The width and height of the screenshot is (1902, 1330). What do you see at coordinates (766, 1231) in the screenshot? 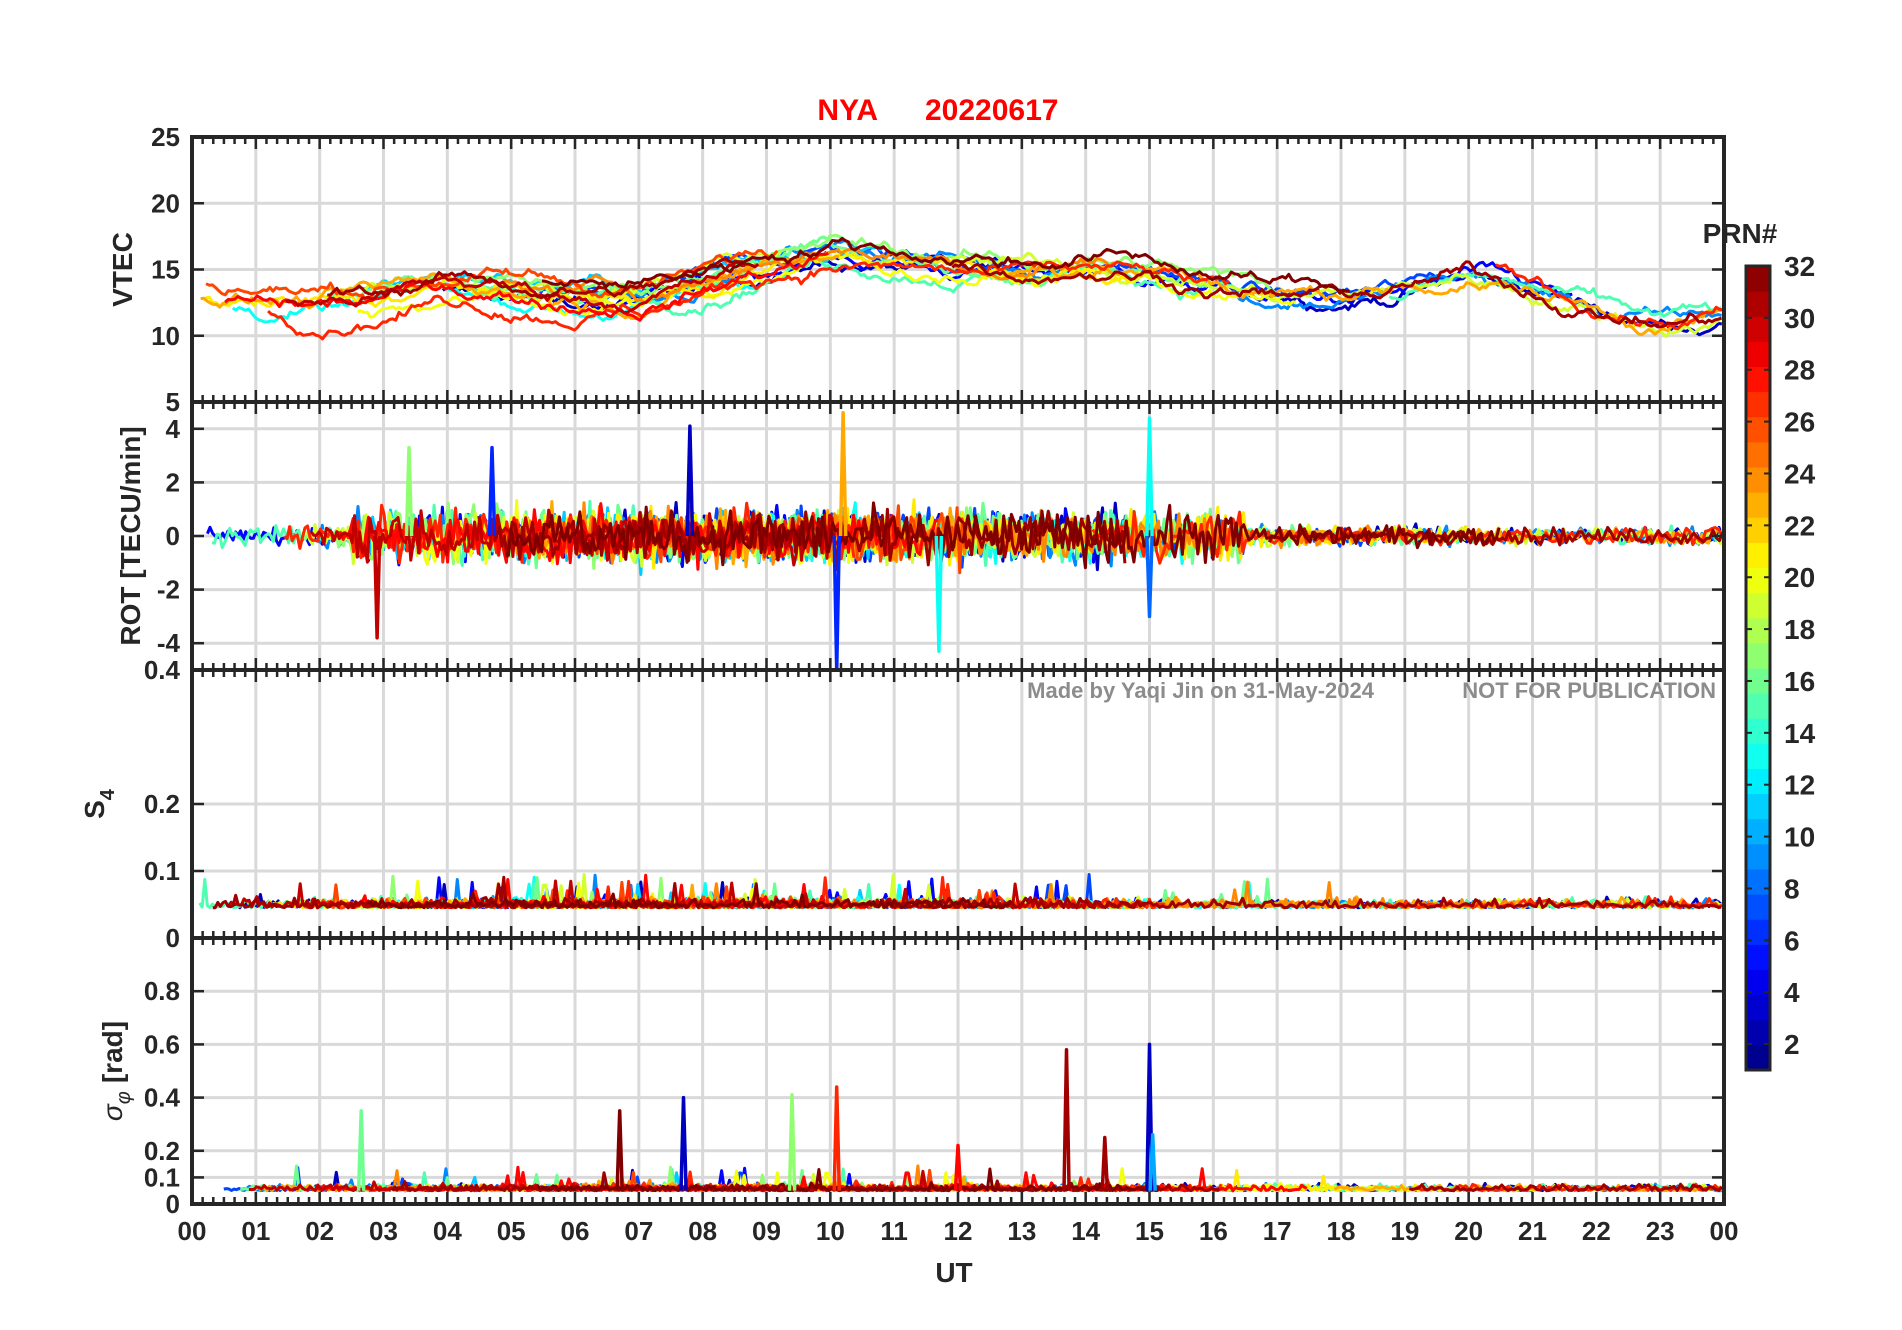
I see `x-tick-label: 09` at bounding box center [766, 1231].